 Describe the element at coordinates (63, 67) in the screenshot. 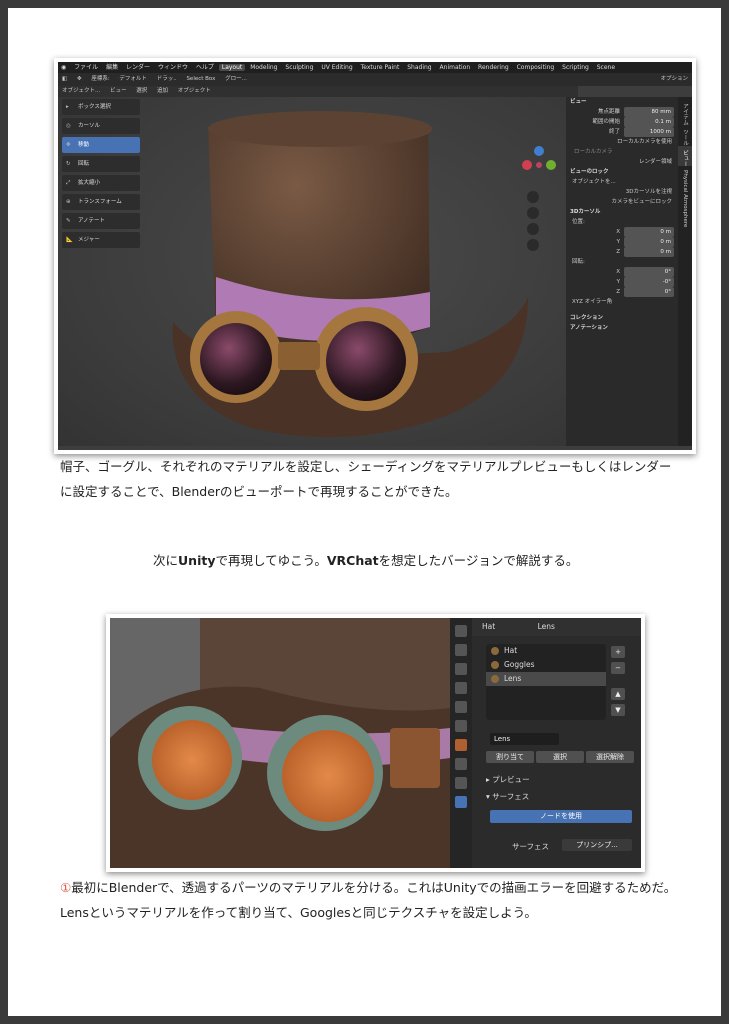

I see `blender-logo-icon: ◉` at that location.